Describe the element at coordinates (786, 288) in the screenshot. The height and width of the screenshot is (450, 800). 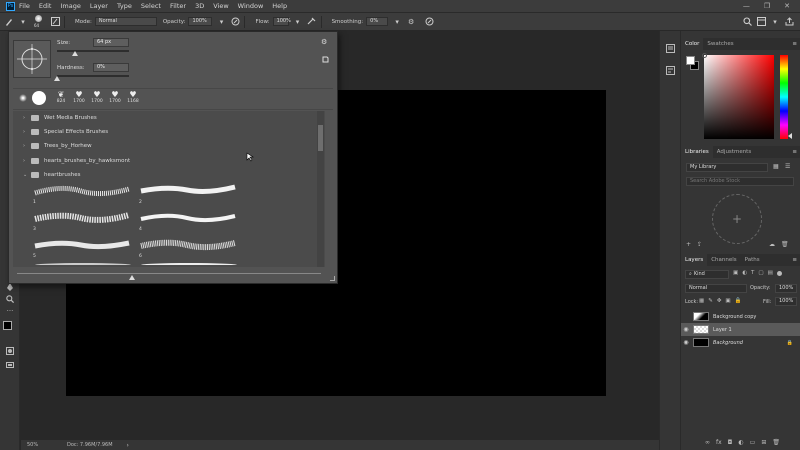
I see `layer-opacity-field: 100%` at that location.